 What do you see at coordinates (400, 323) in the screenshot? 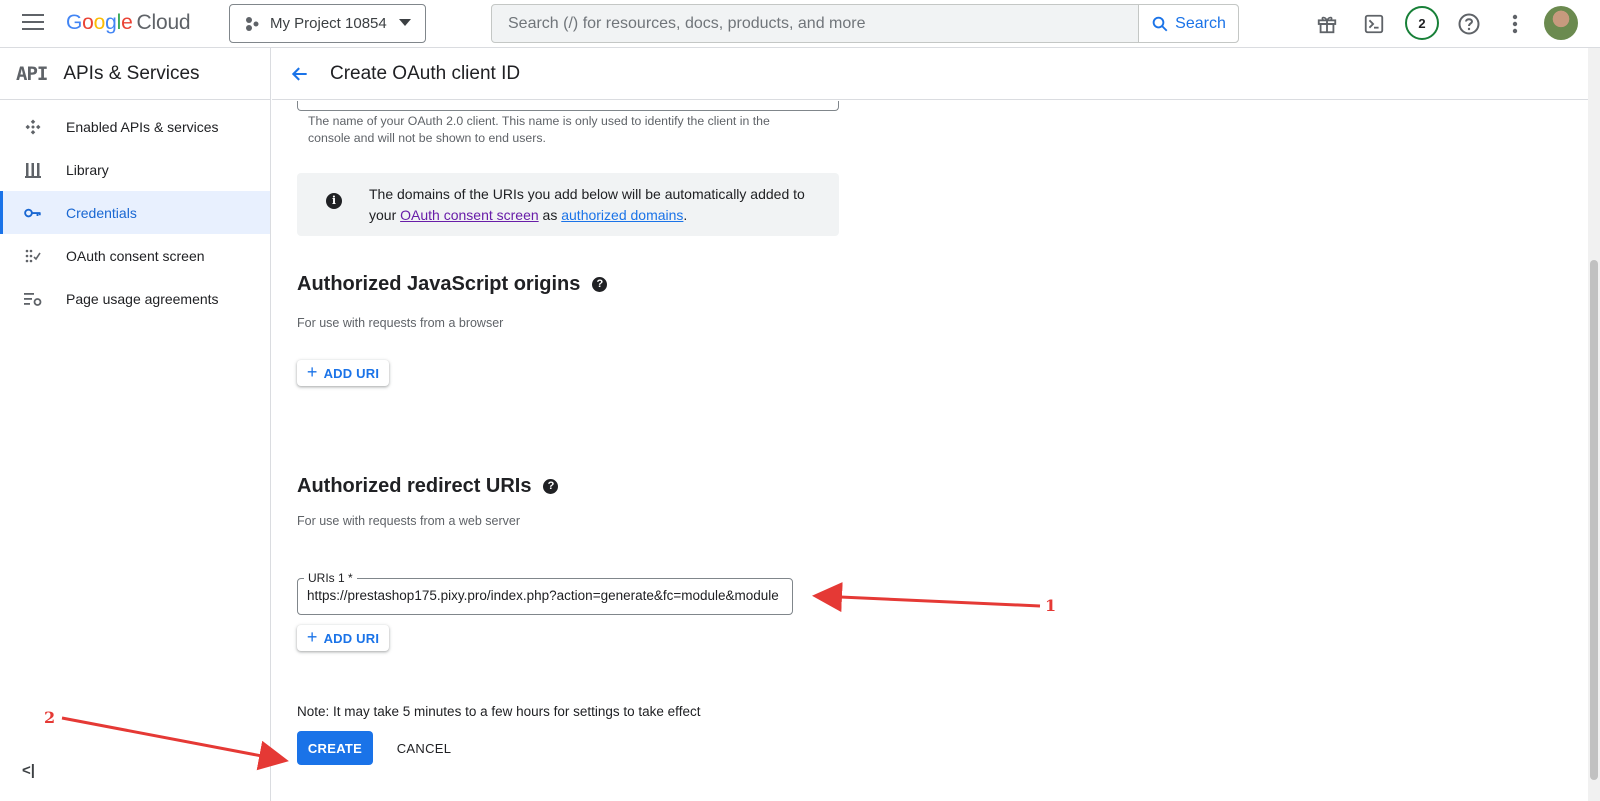
I see `js-origins-subtitle: For use with requests from a browser` at bounding box center [400, 323].